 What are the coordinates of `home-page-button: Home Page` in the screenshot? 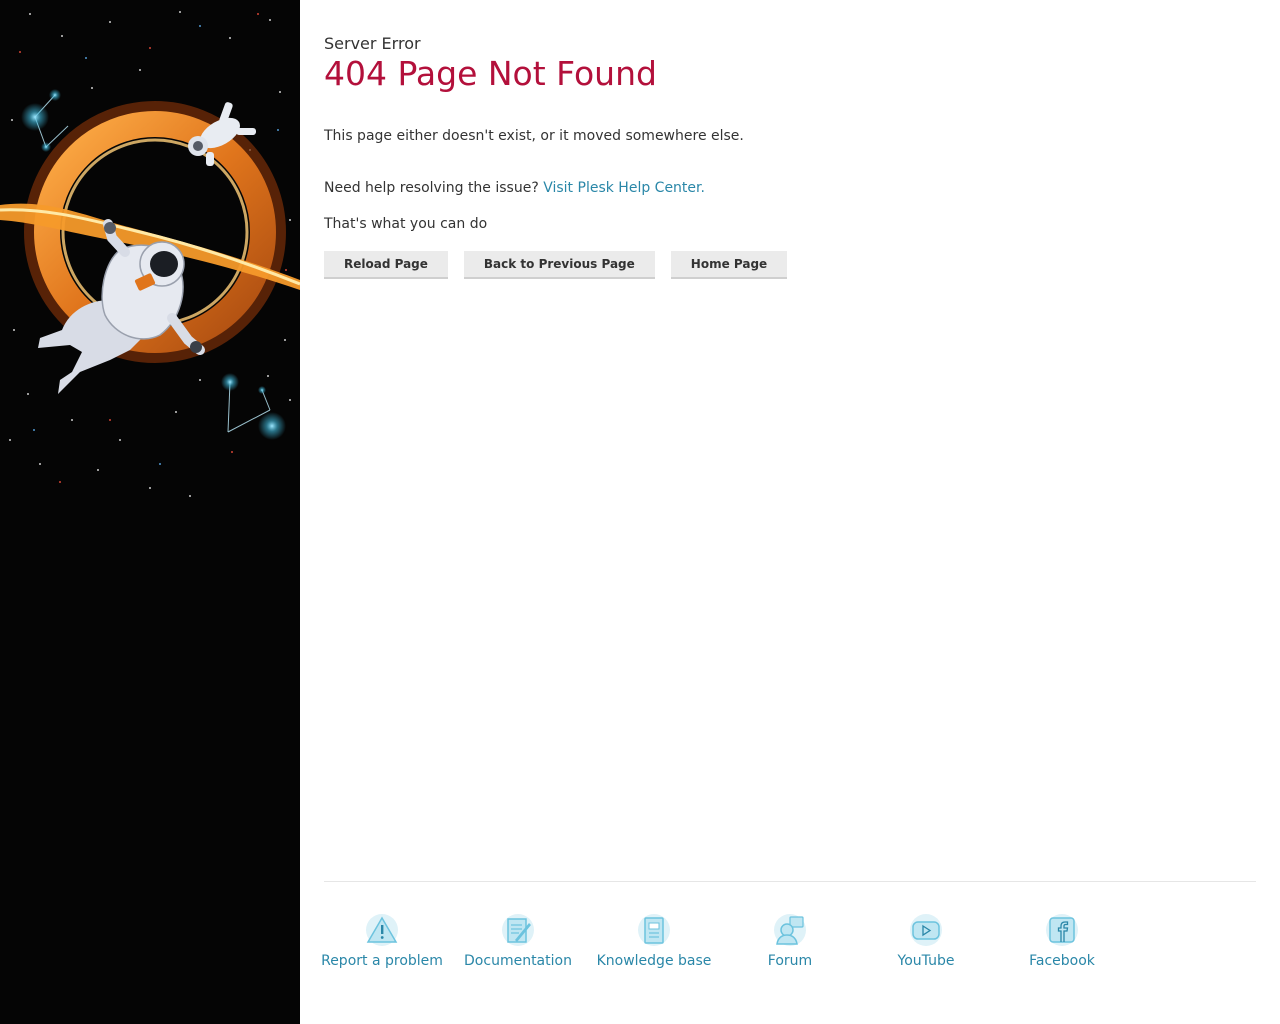 It's located at (729, 265).